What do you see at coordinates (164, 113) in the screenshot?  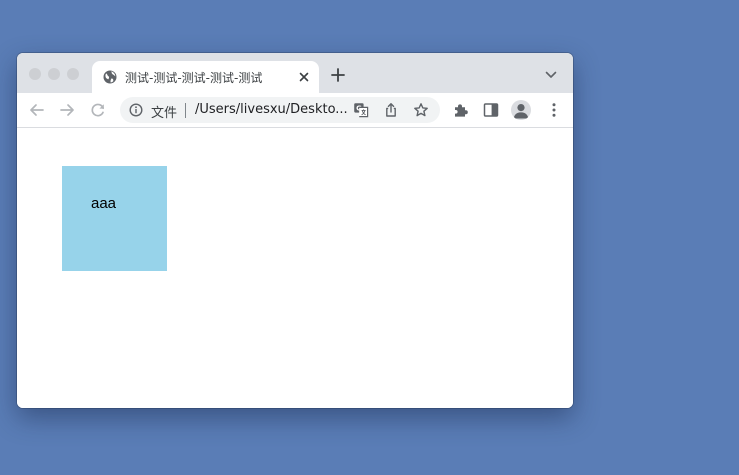 I see `scheme-label: 文件` at bounding box center [164, 113].